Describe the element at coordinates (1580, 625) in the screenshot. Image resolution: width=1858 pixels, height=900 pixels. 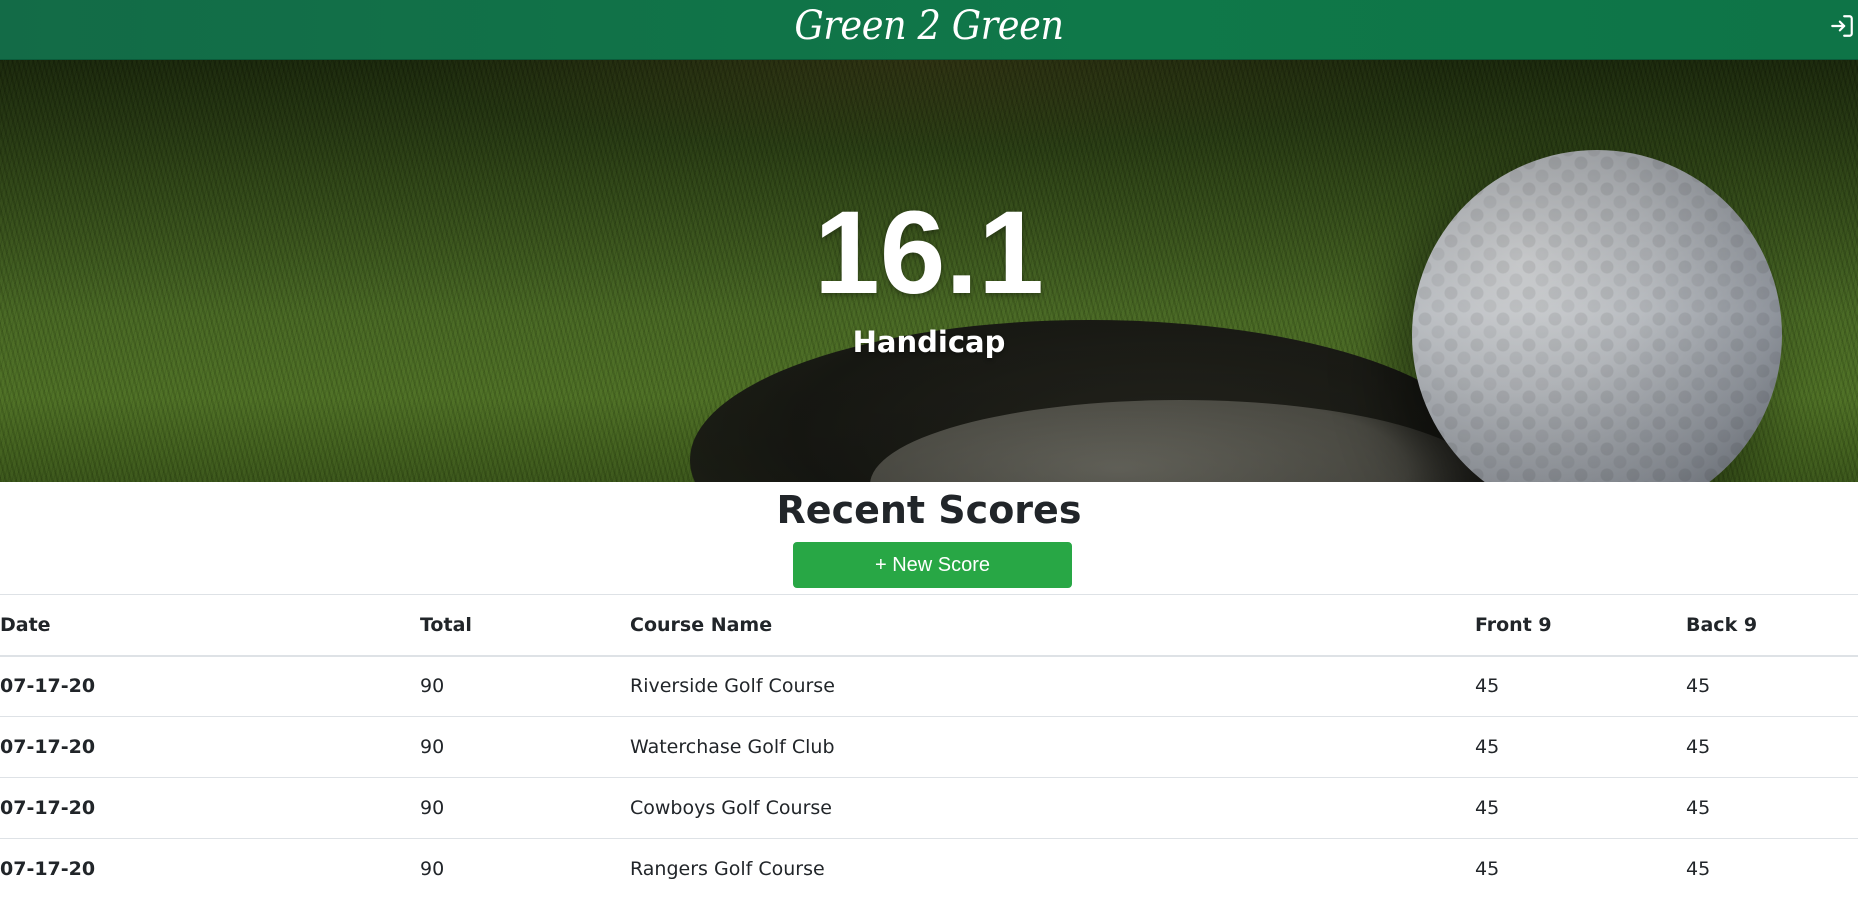
I see `column-header-front9: Front 9` at that location.